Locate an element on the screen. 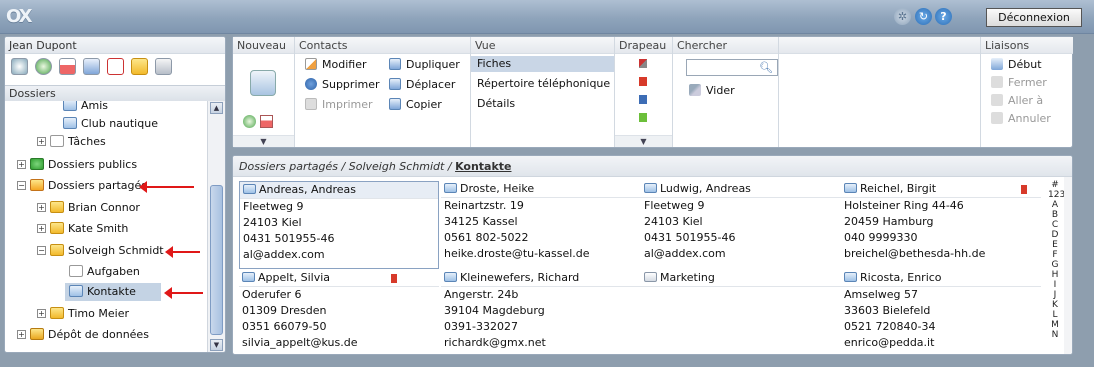 The image size is (1094, 367). tree-item-solveigh-schmidt: − Solveigh Schmidt is located at coordinates (100, 251).